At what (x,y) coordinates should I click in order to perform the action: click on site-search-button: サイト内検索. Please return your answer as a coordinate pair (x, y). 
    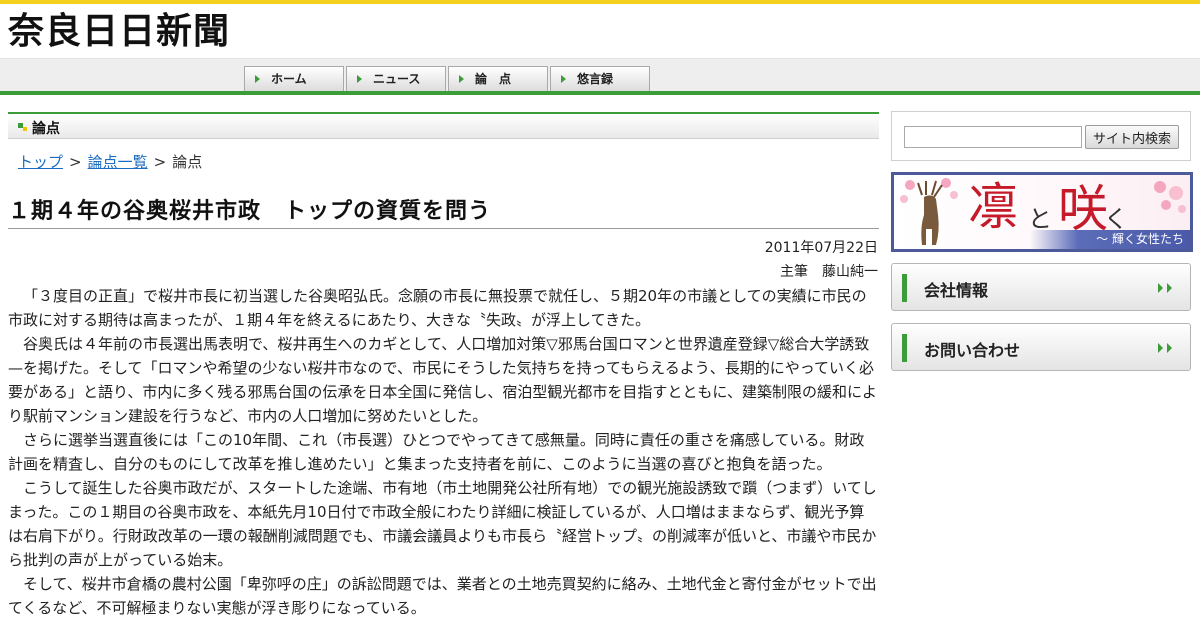
    Looking at the image, I should click on (1132, 137).